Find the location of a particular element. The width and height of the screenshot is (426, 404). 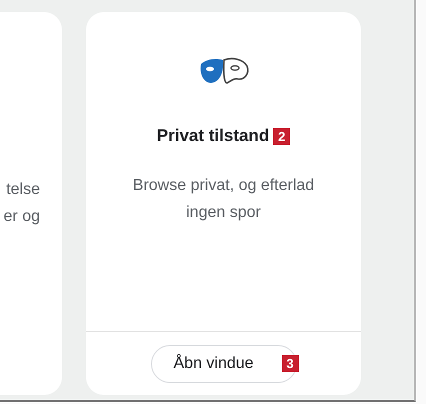

number-badge: 2 is located at coordinates (281, 136).